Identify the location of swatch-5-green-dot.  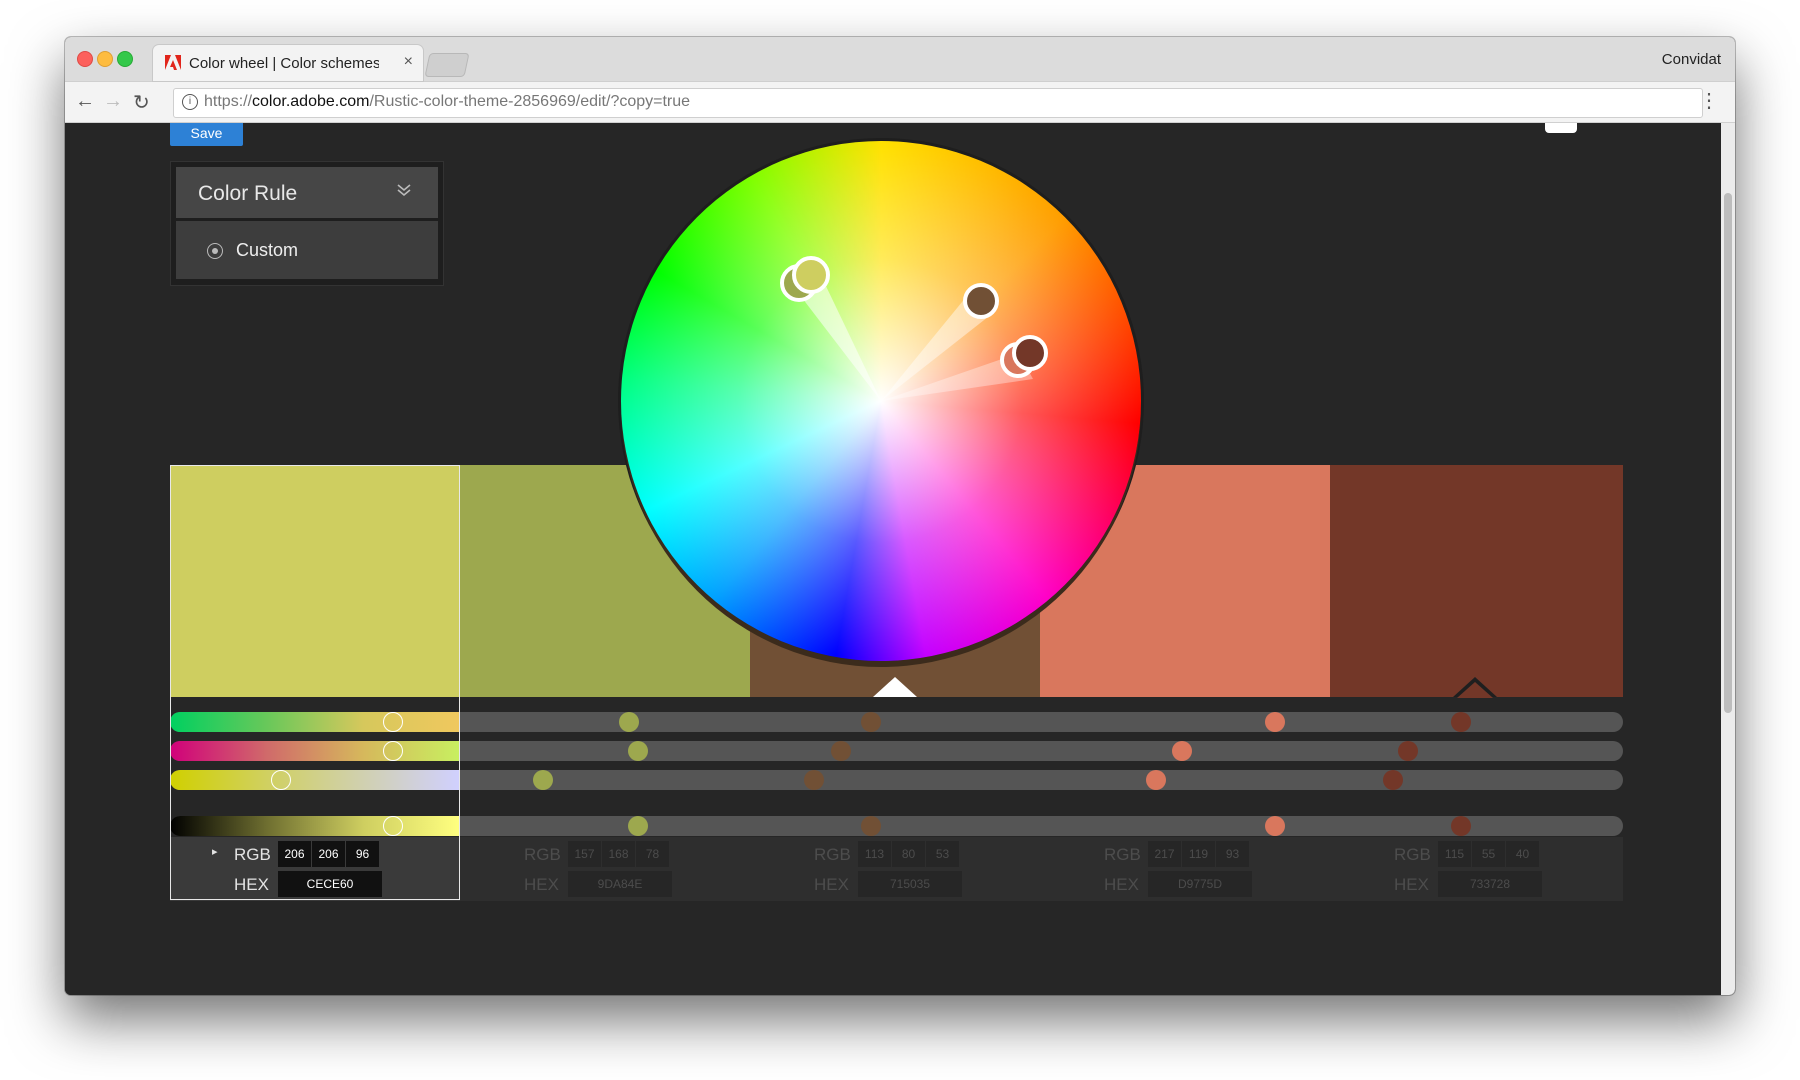
(1408, 751).